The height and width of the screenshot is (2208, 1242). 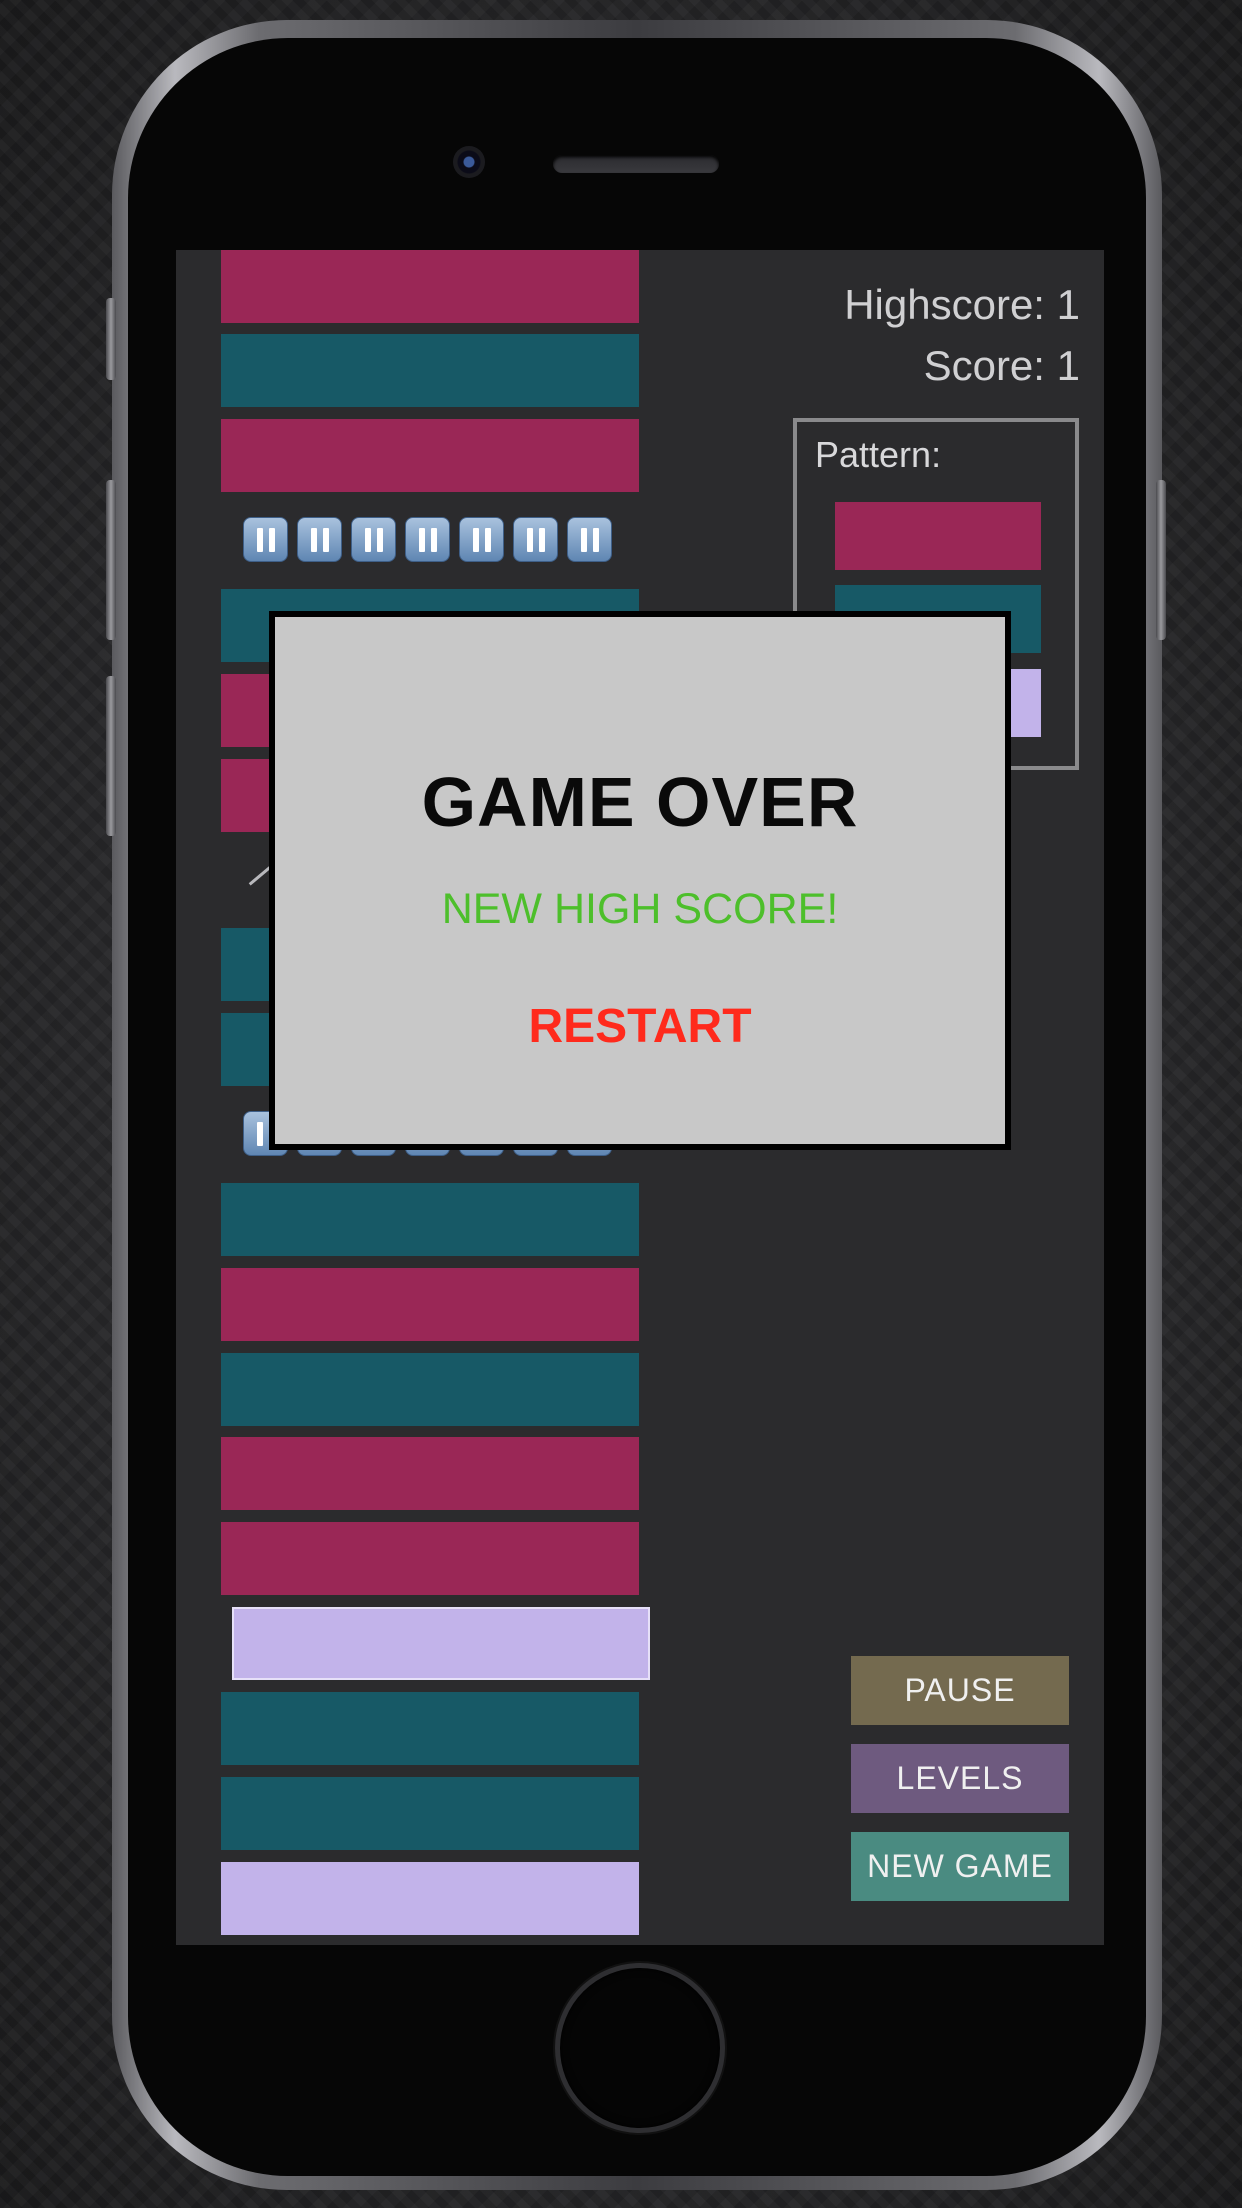 I want to click on mute-switch, so click(x=111, y=339).